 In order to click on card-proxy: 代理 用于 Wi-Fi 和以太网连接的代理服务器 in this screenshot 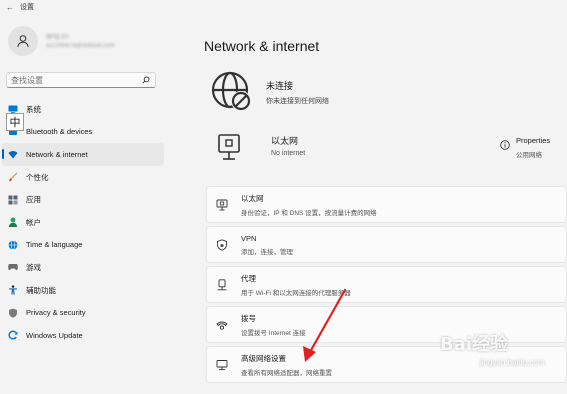, I will do `click(386, 284)`.